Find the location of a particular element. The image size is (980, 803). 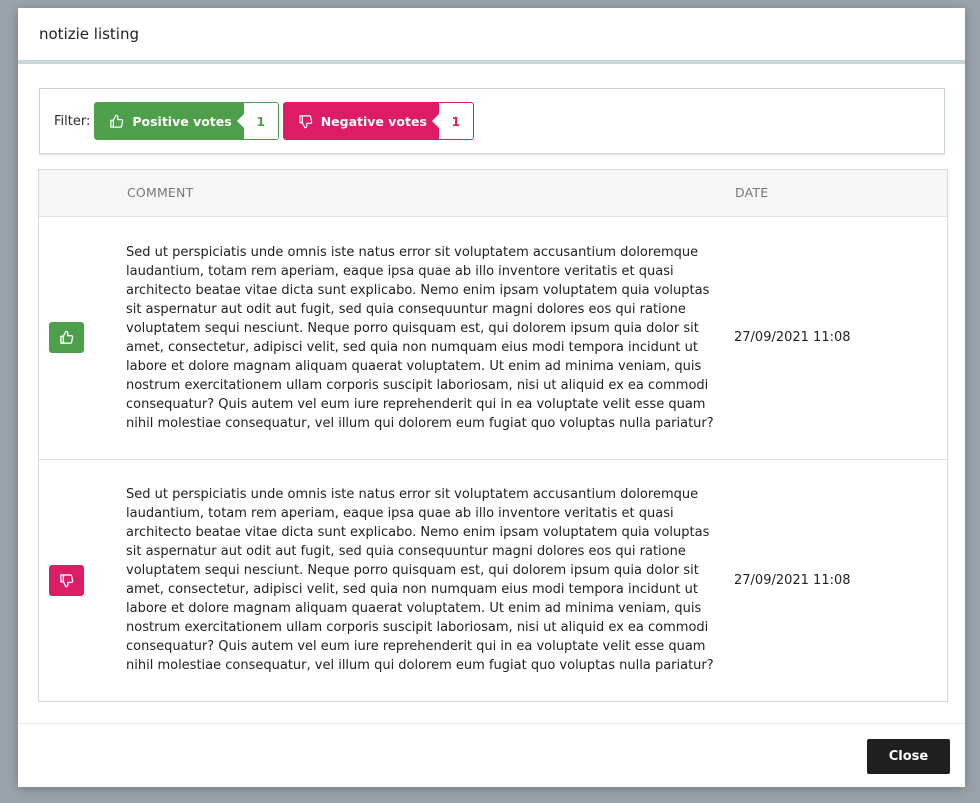

positive-votes-main: Positive votes is located at coordinates (169, 121).